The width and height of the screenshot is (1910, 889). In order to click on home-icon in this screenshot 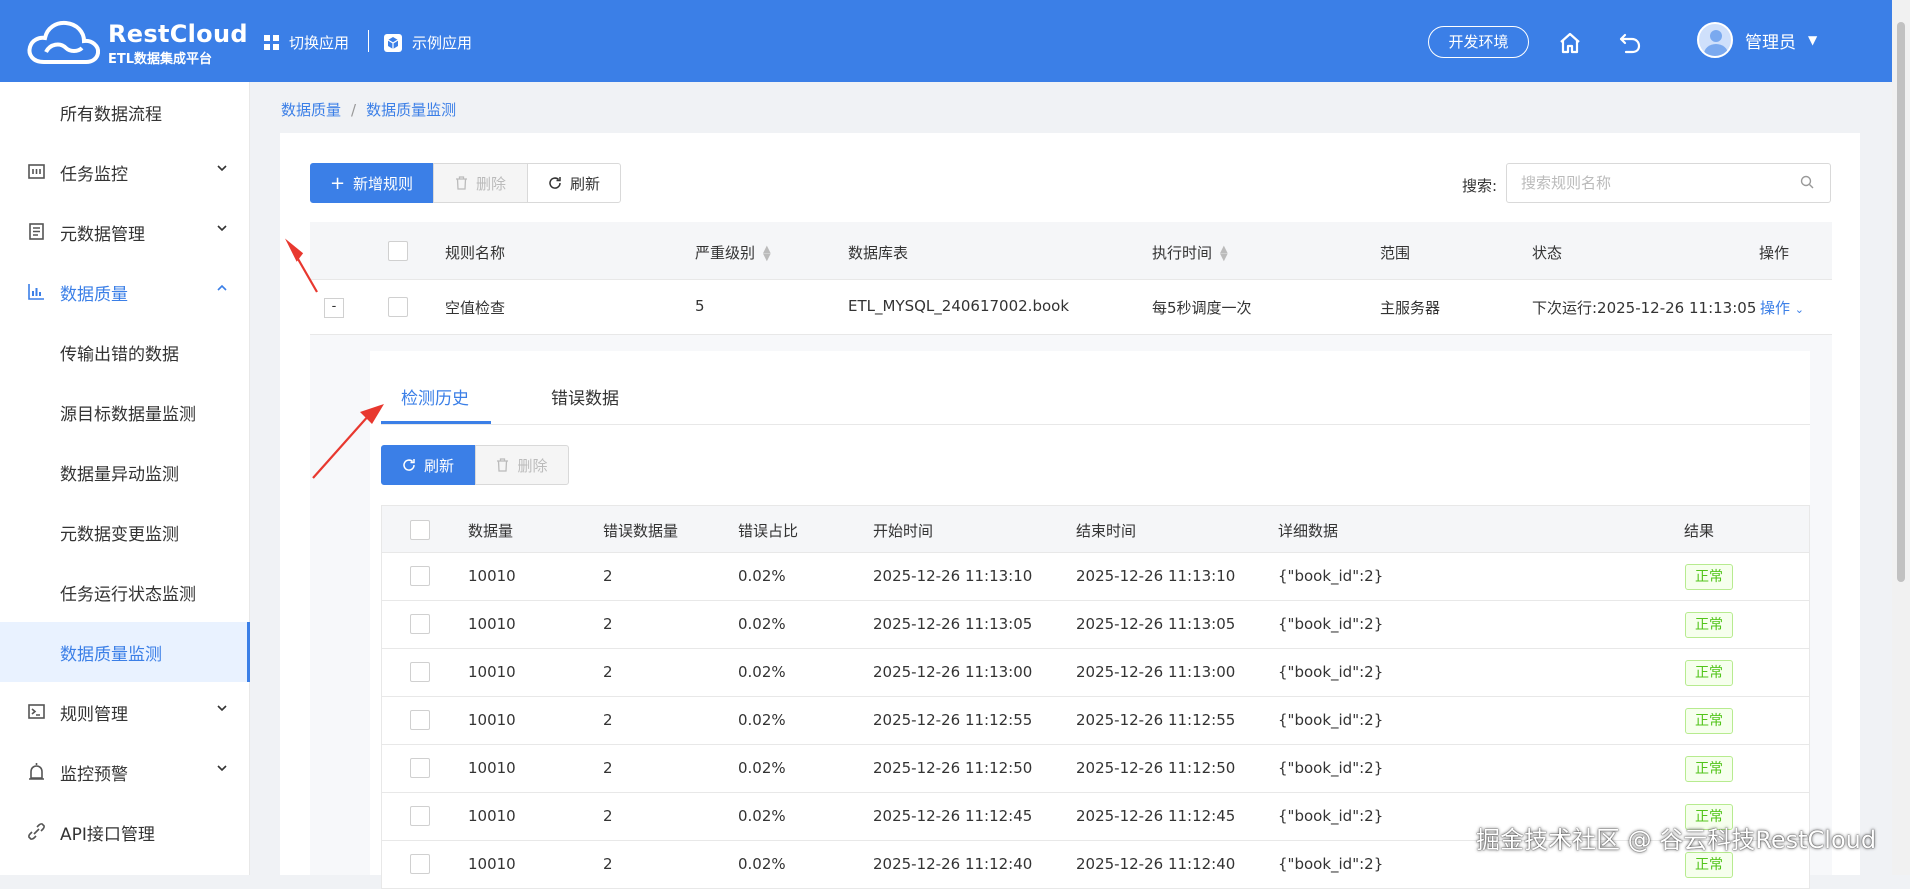, I will do `click(1570, 43)`.